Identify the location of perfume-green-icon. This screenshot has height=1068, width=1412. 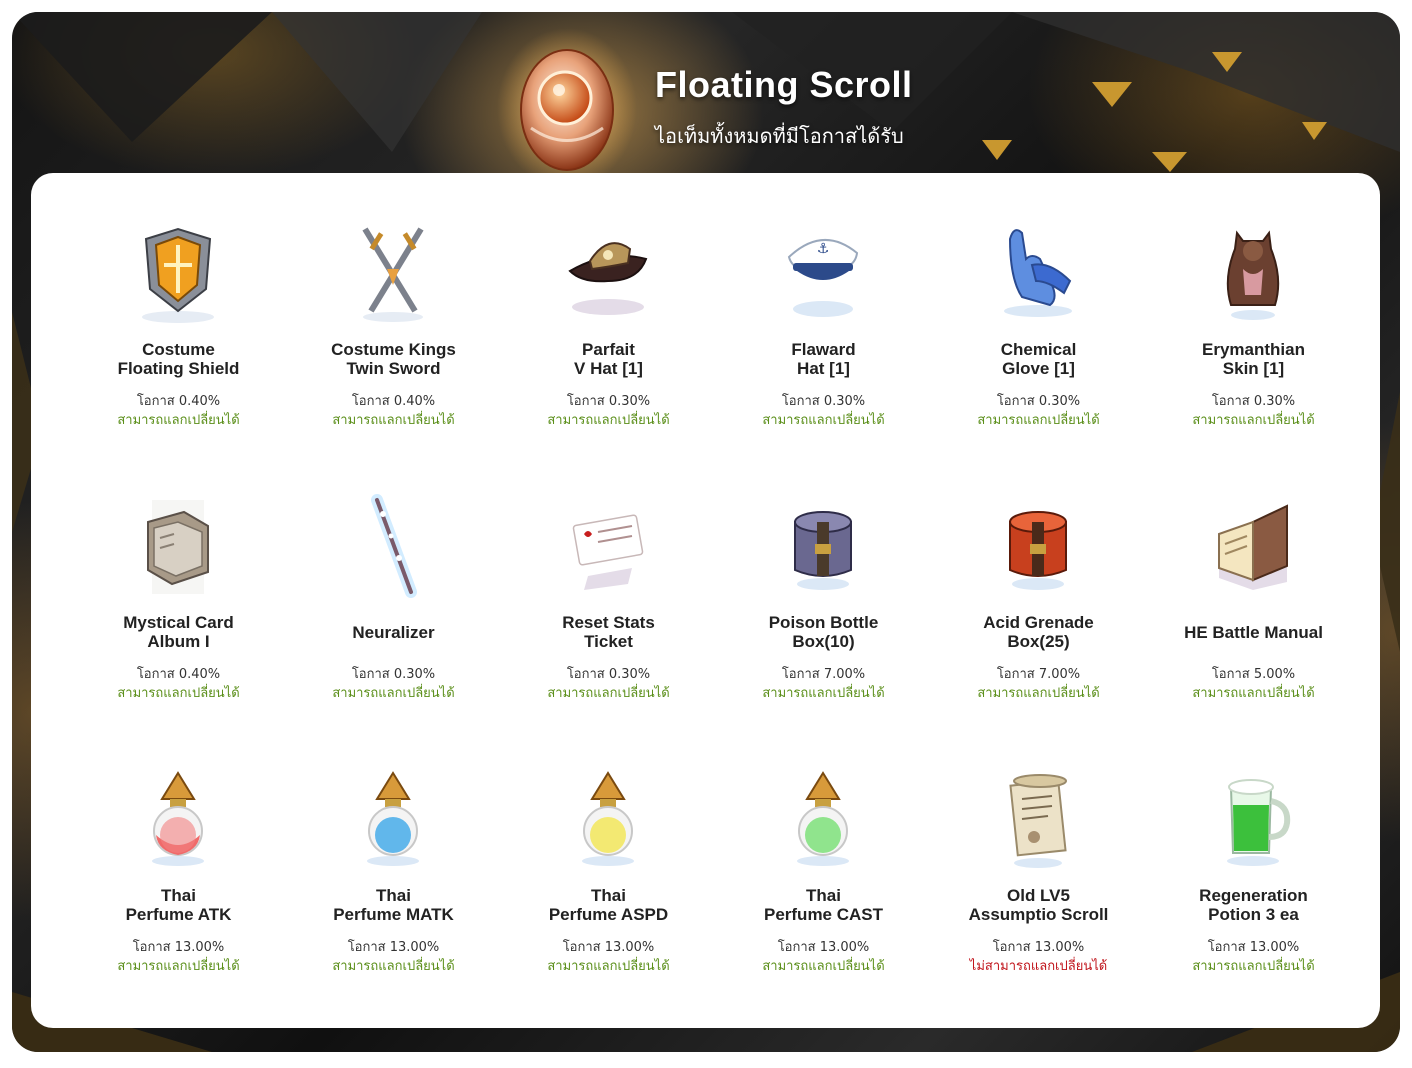
(823, 818).